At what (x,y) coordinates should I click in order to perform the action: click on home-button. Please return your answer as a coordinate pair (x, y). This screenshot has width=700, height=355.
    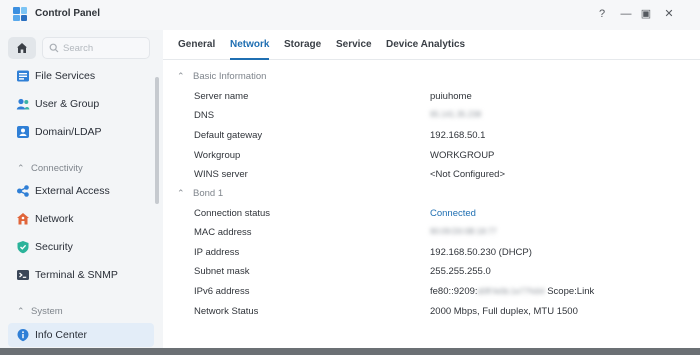
    Looking at the image, I should click on (22, 48).